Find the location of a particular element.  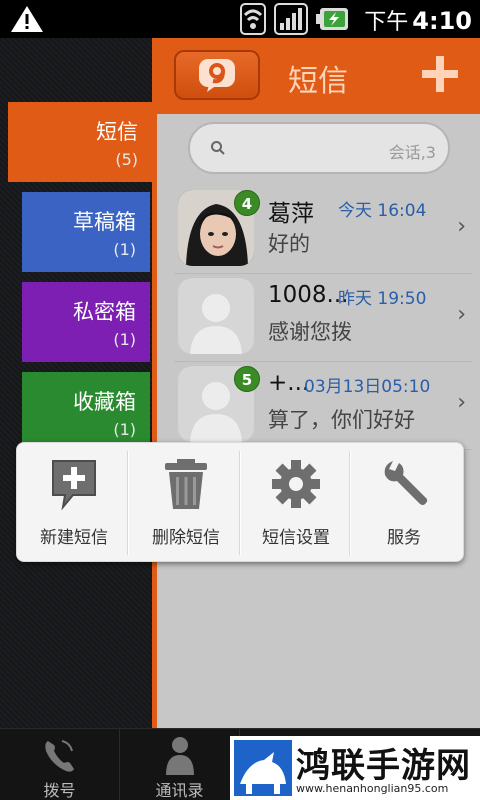

watermark-banner: 鸿联手游网 www.henanhonglian95.com is located at coordinates (355, 768).